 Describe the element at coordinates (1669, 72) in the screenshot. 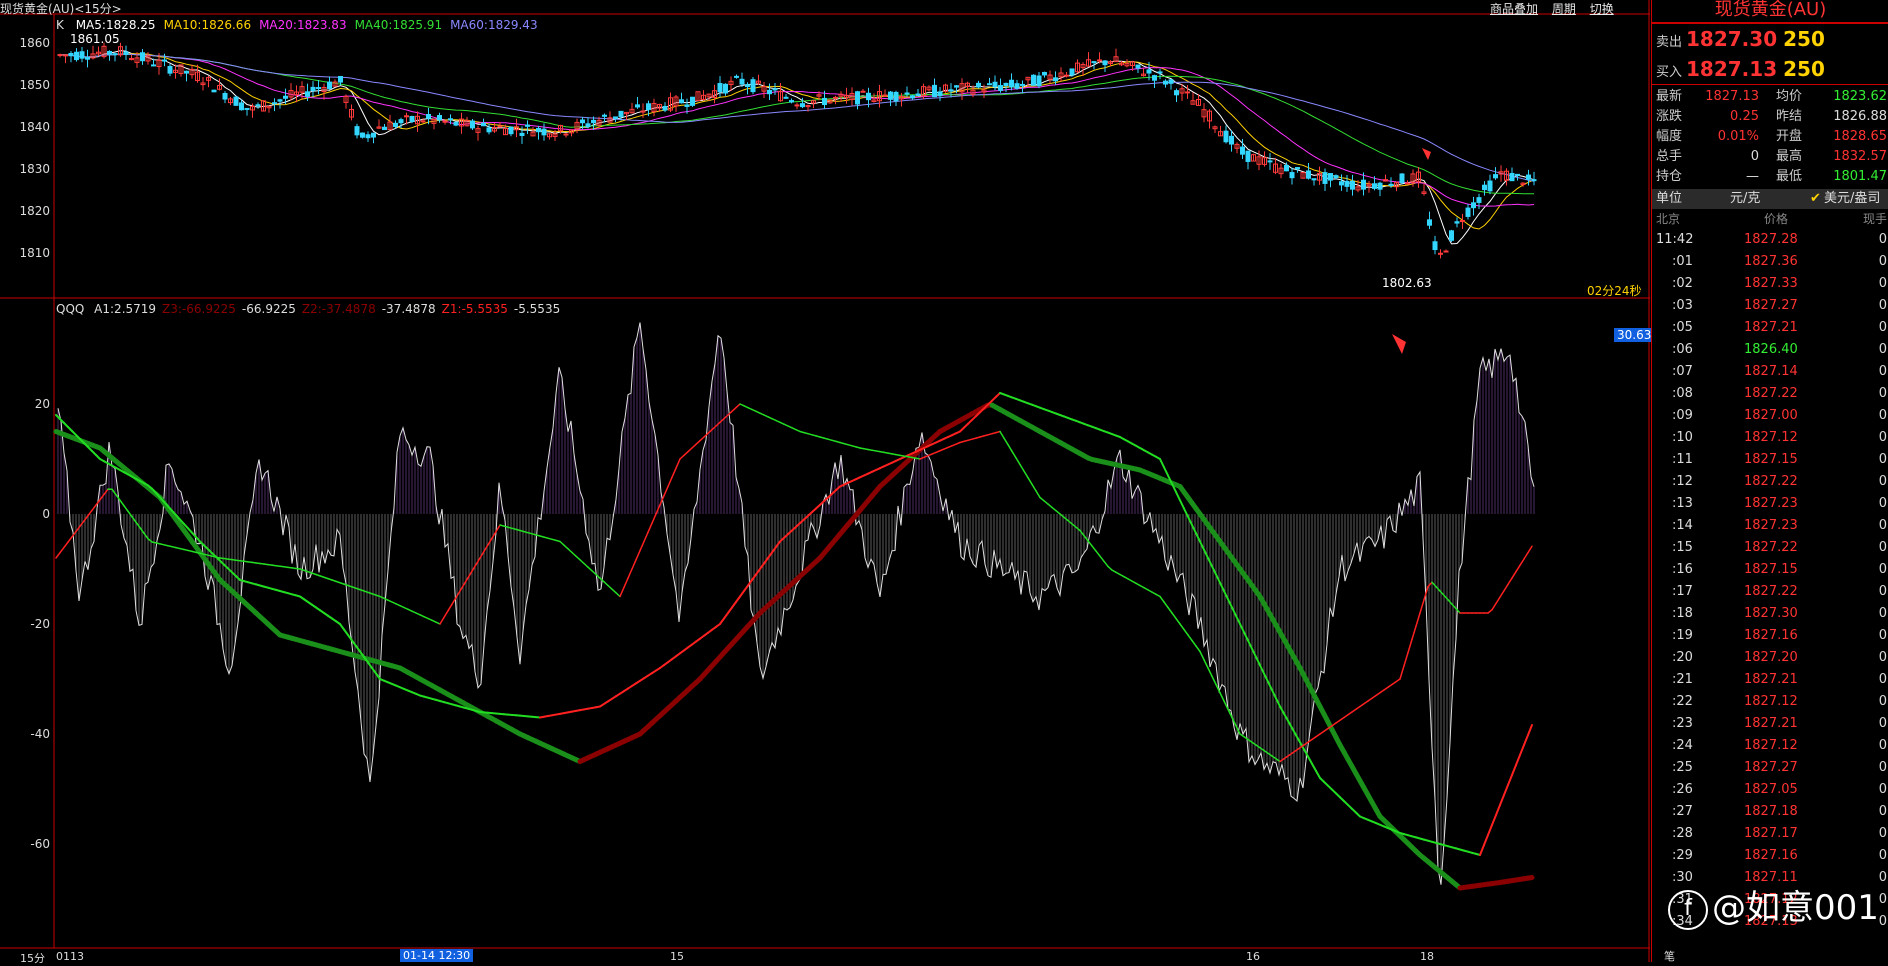

I see `buy-label: 买入` at that location.